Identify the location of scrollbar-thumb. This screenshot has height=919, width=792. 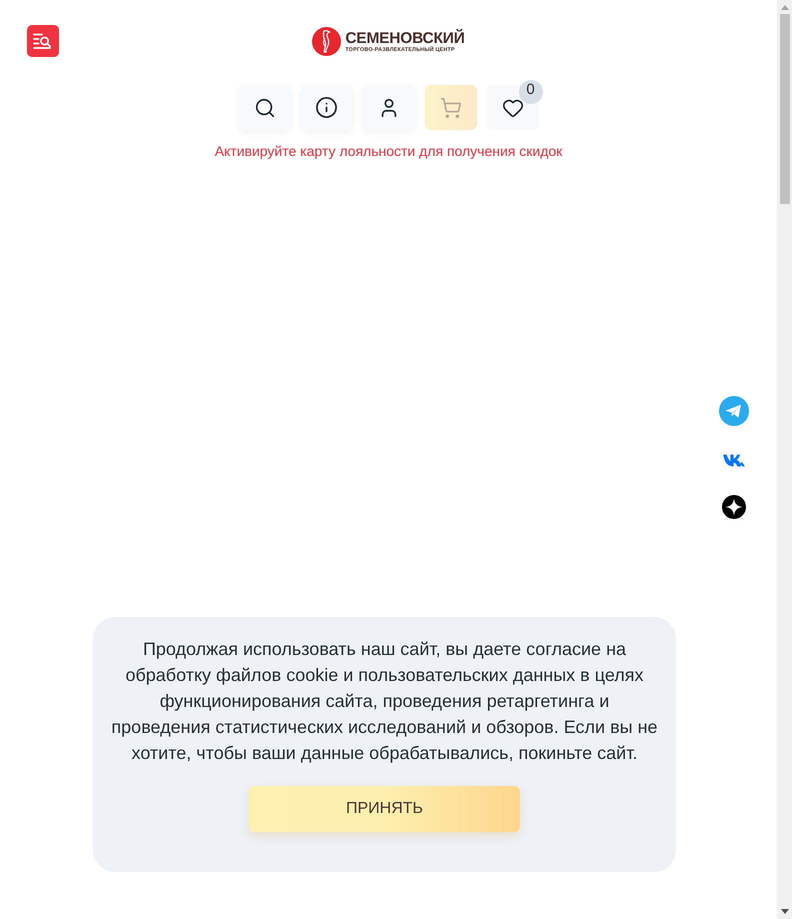
(785, 109).